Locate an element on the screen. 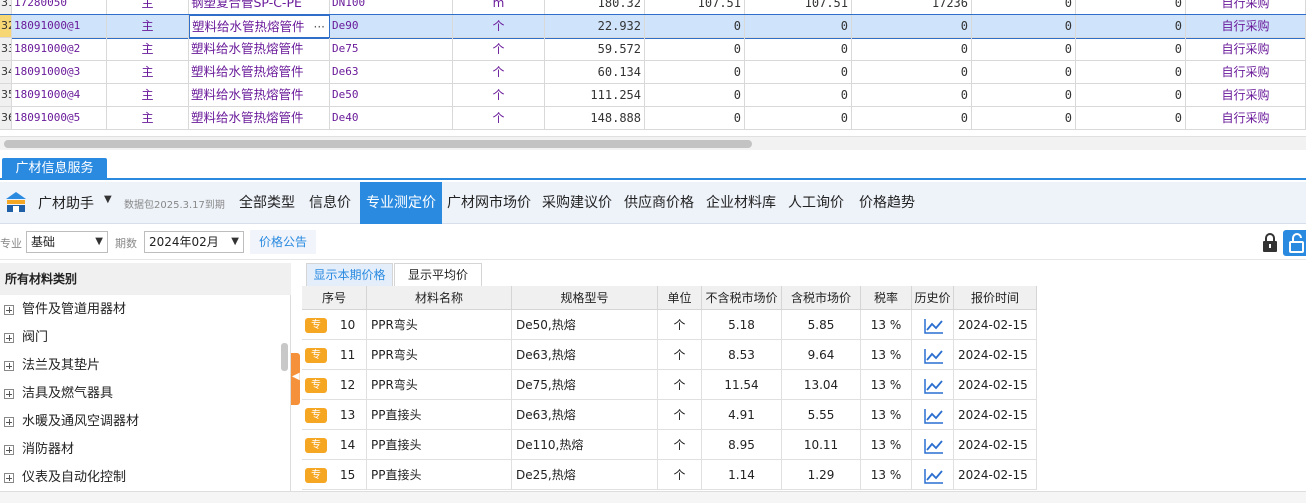  cell-price_ex: 8.53 is located at coordinates (742, 355).